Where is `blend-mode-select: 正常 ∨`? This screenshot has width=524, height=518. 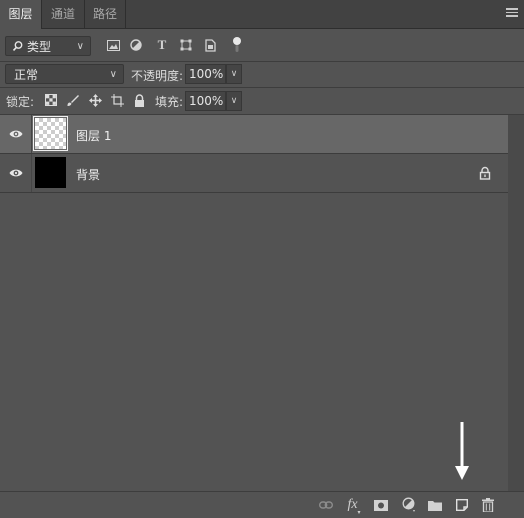 blend-mode-select: 正常 ∨ is located at coordinates (64, 74).